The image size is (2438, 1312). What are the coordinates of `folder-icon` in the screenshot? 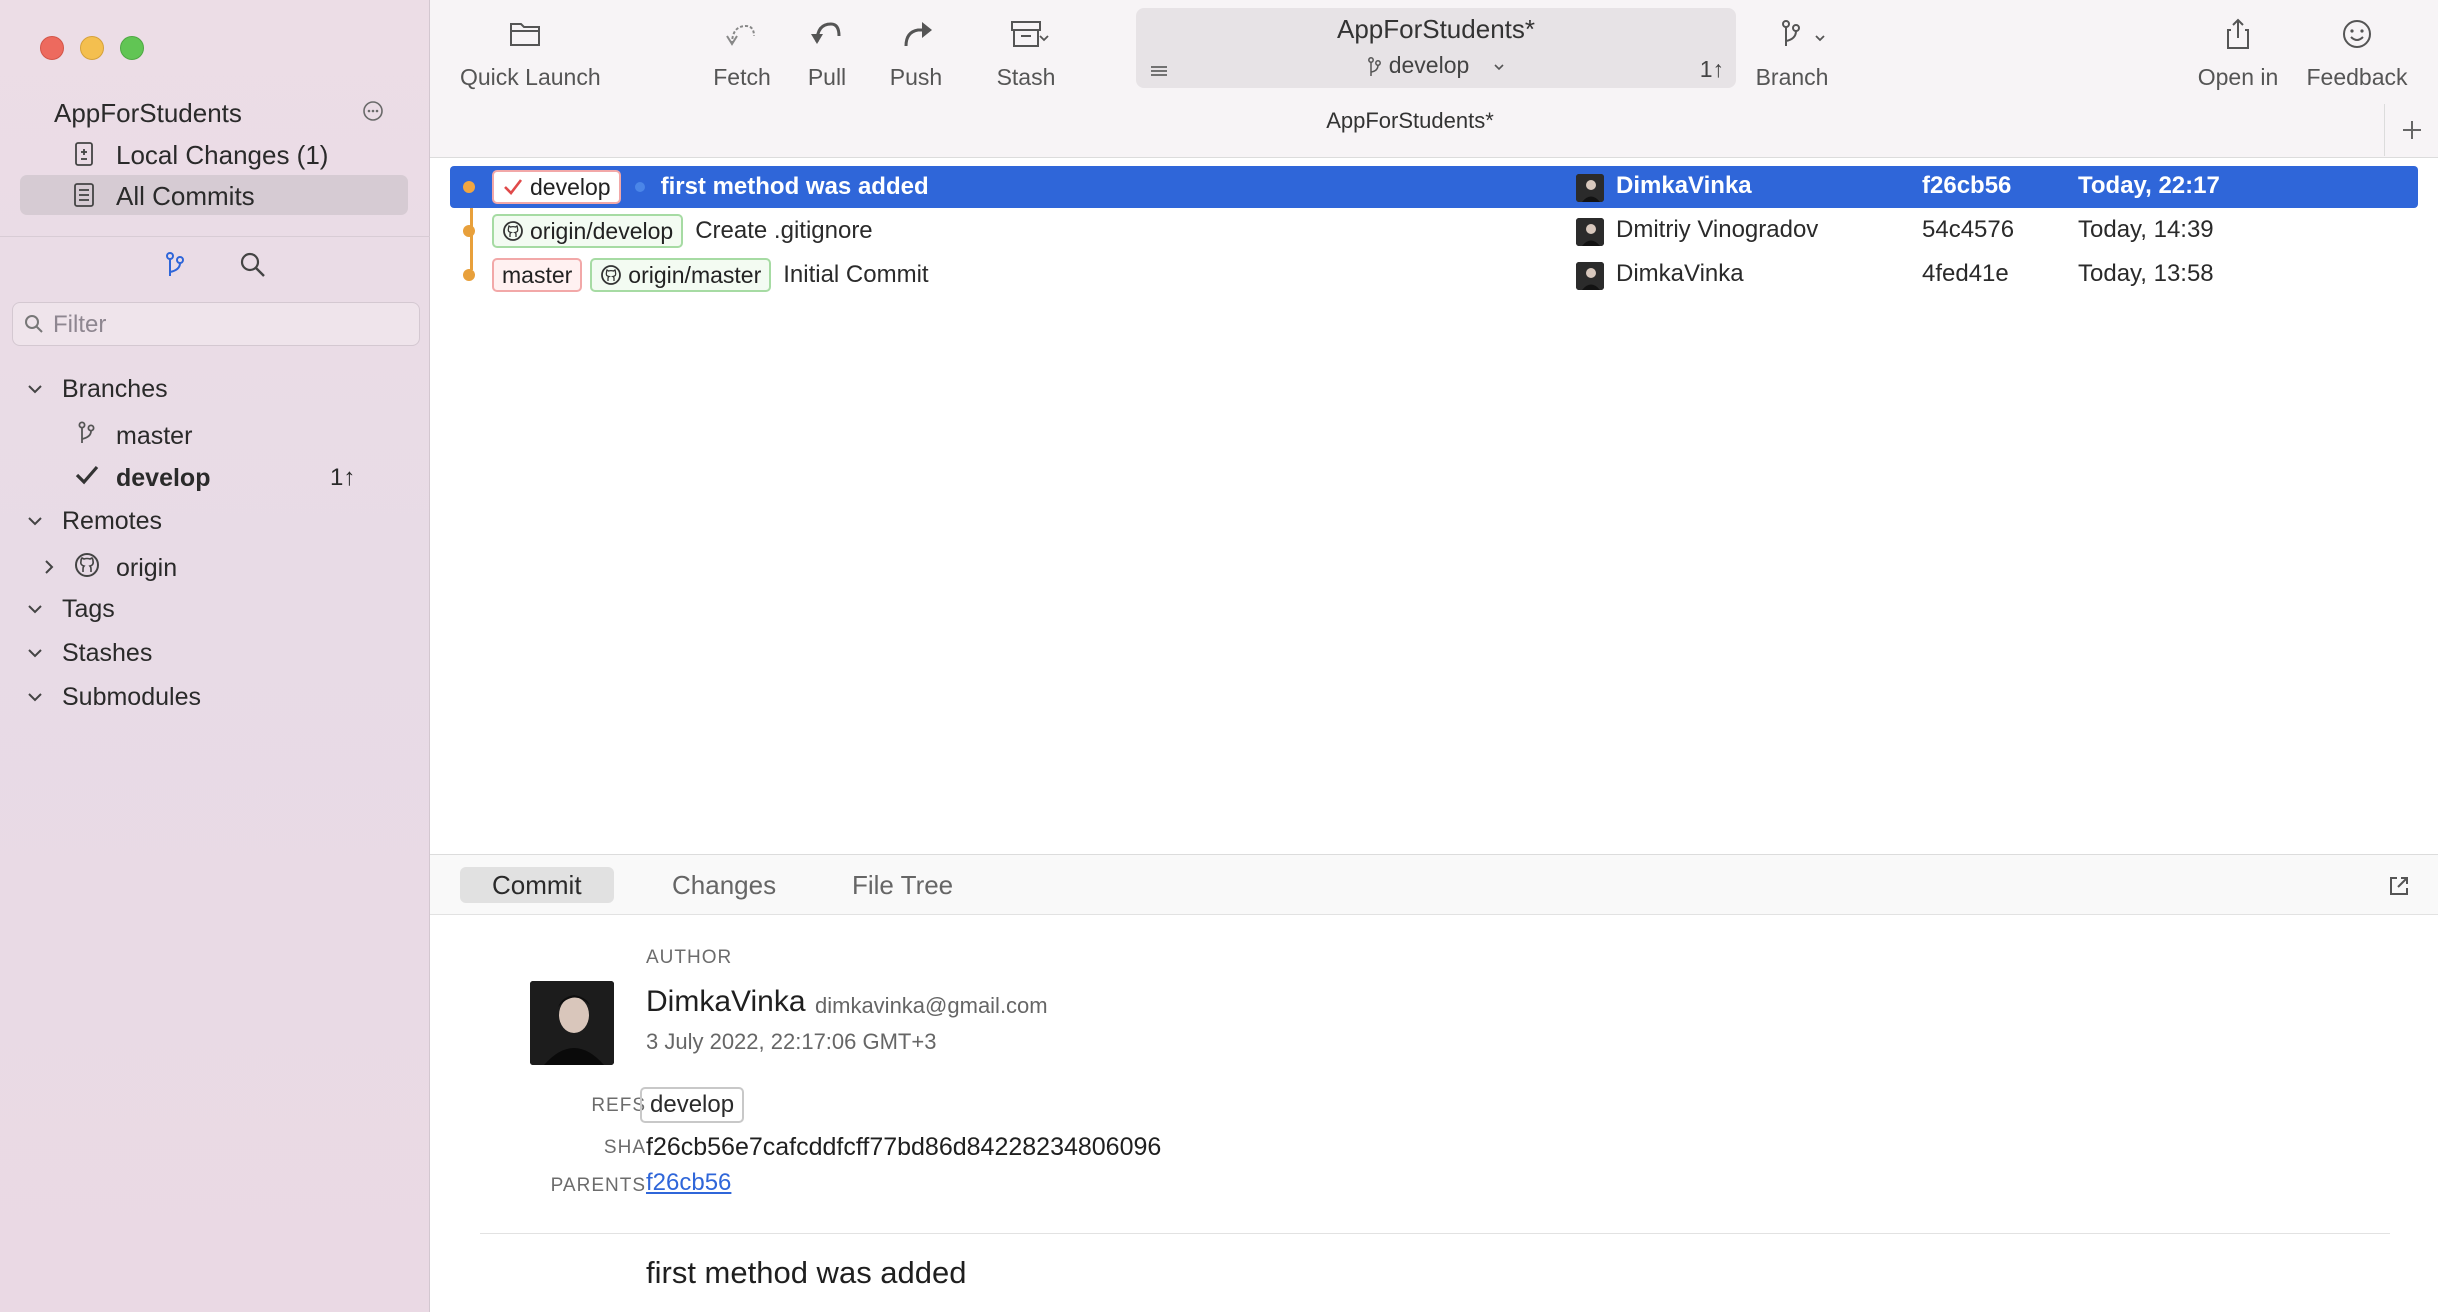 It's located at (525, 34).